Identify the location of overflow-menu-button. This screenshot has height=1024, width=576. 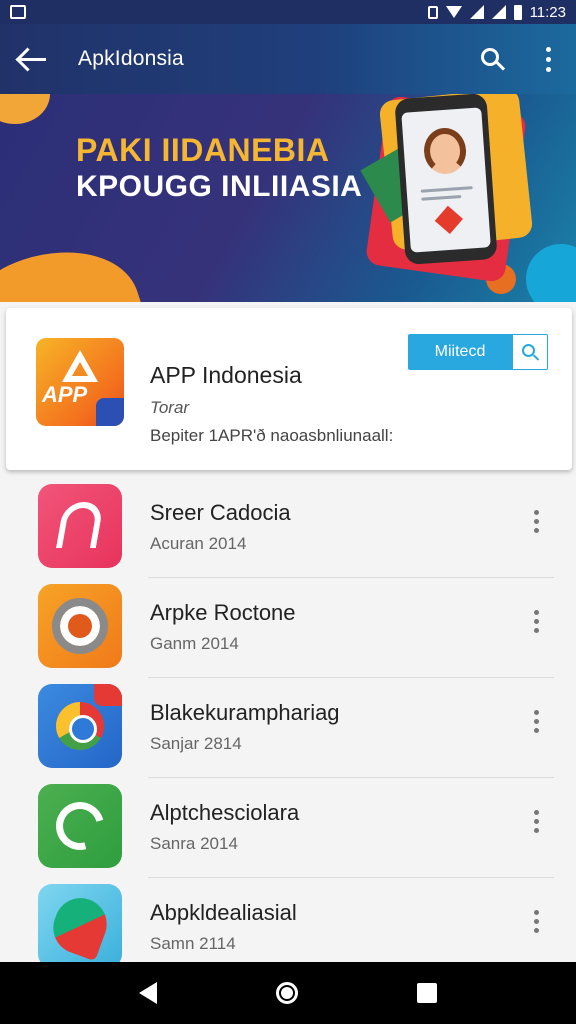
(548, 59).